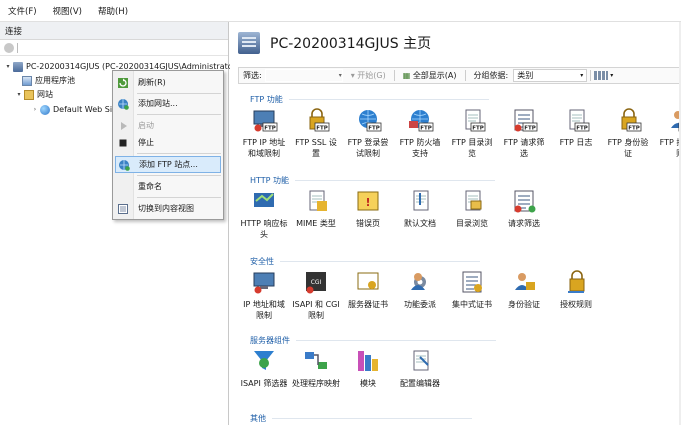  What do you see at coordinates (123, 143) in the screenshot?
I see `stop-icon` at bounding box center [123, 143].